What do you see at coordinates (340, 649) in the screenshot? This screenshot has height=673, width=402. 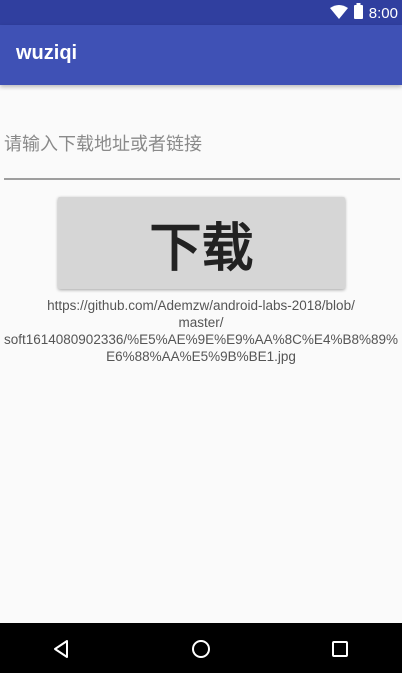 I see `recents-icon` at bounding box center [340, 649].